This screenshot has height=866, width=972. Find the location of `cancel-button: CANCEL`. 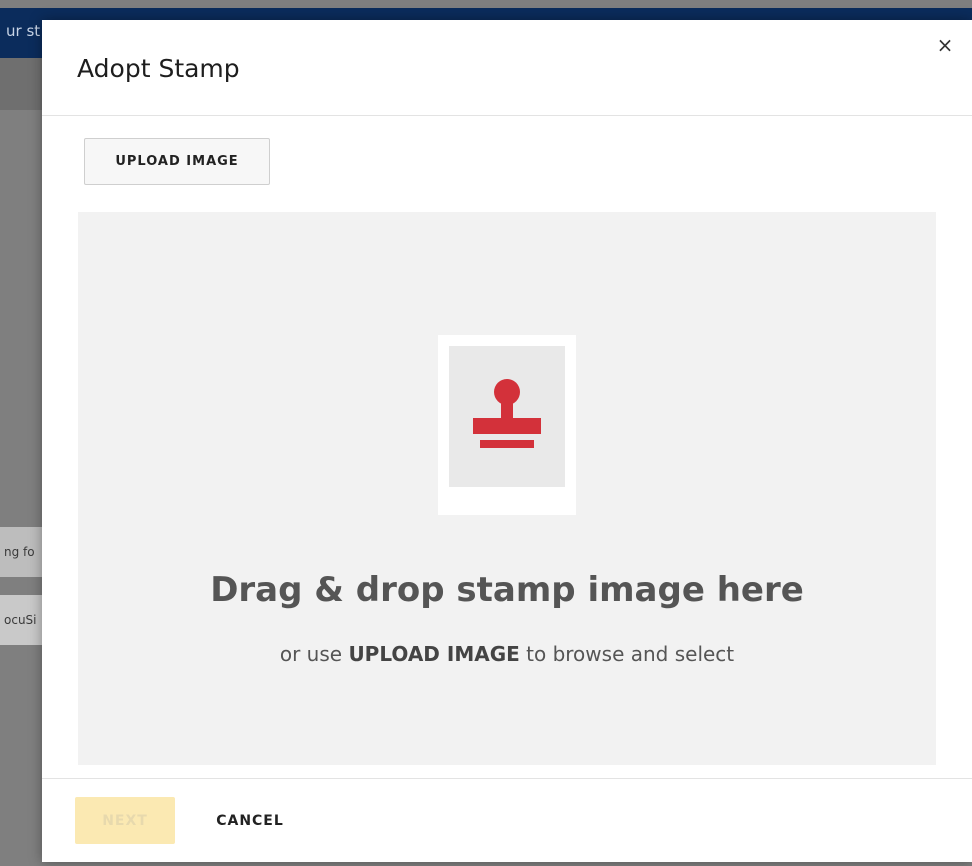

cancel-button: CANCEL is located at coordinates (250, 820).